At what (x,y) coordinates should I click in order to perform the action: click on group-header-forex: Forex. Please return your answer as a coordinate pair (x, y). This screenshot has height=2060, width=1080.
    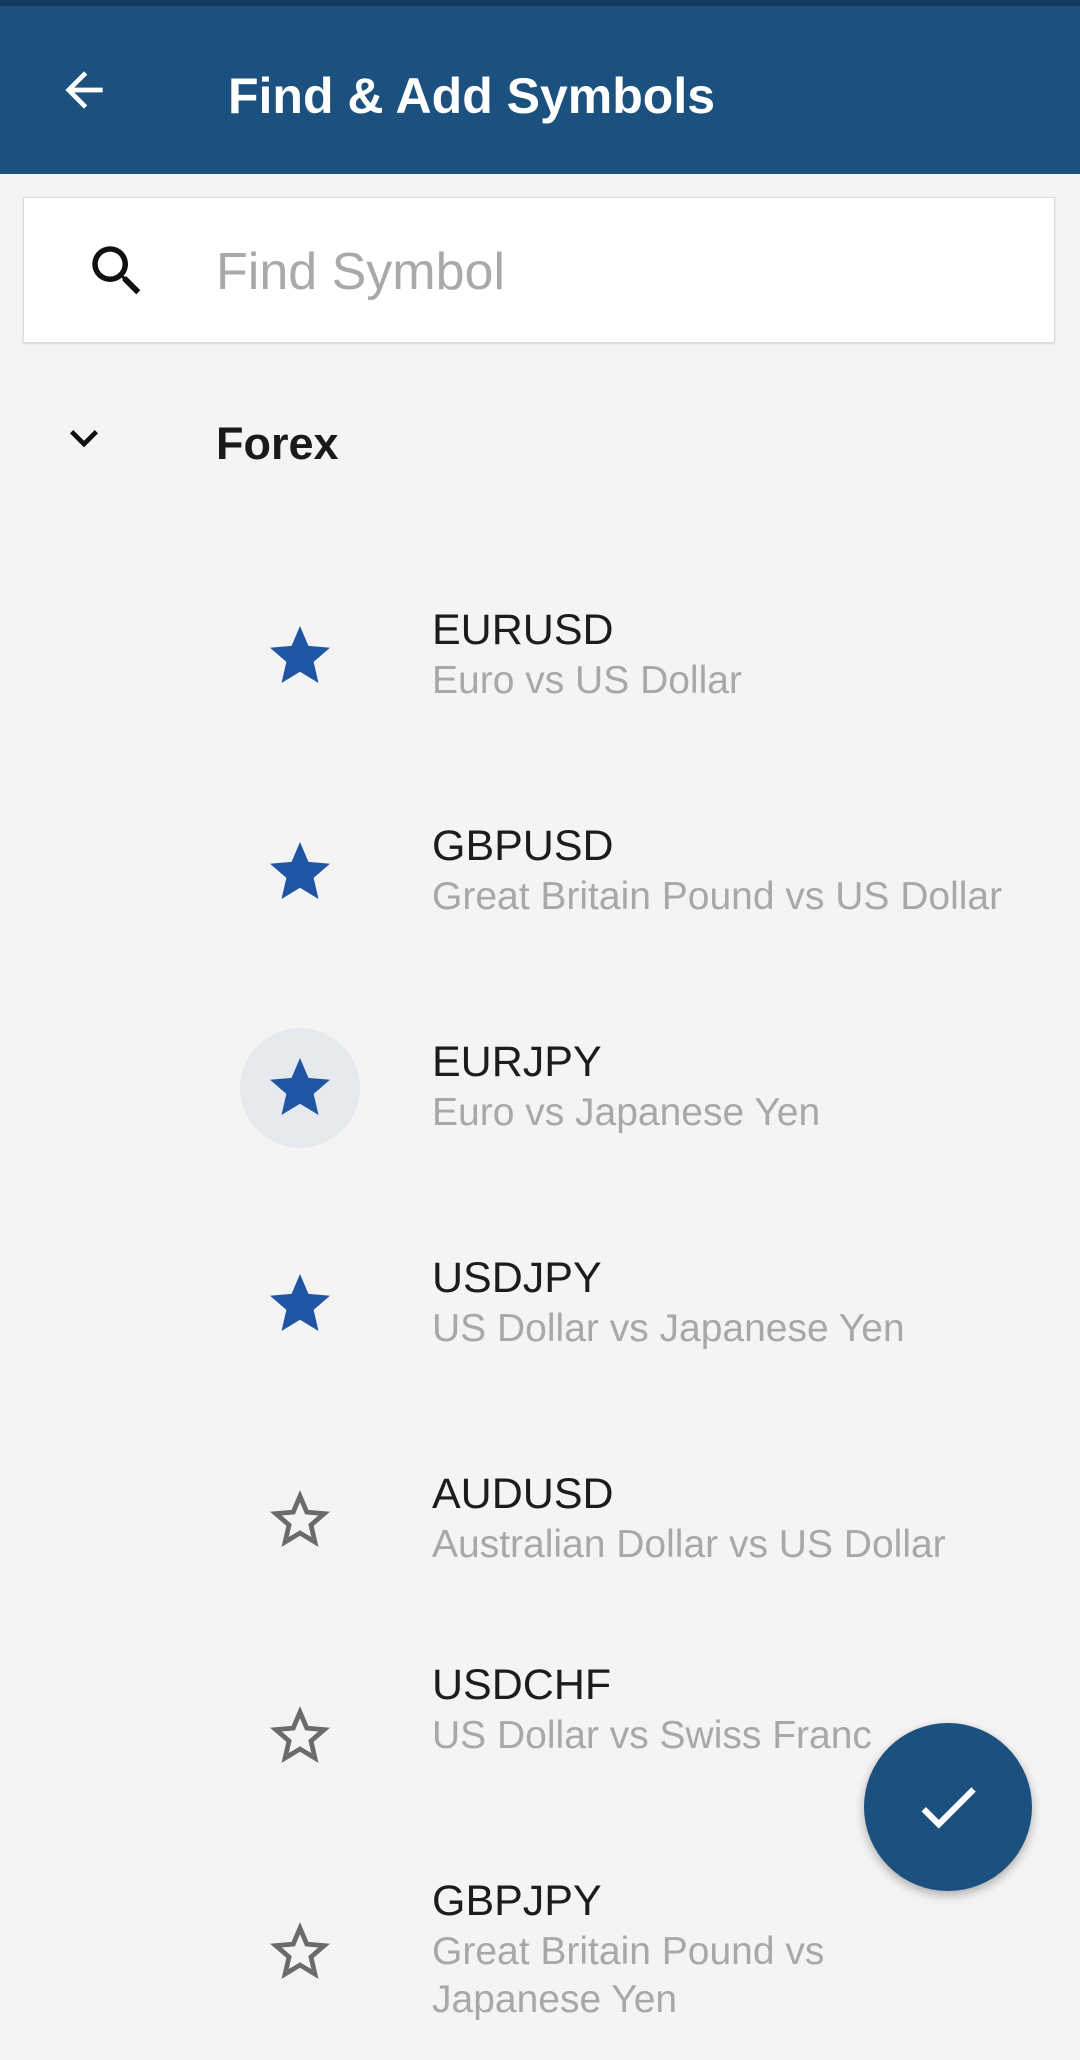
    Looking at the image, I should click on (540, 440).